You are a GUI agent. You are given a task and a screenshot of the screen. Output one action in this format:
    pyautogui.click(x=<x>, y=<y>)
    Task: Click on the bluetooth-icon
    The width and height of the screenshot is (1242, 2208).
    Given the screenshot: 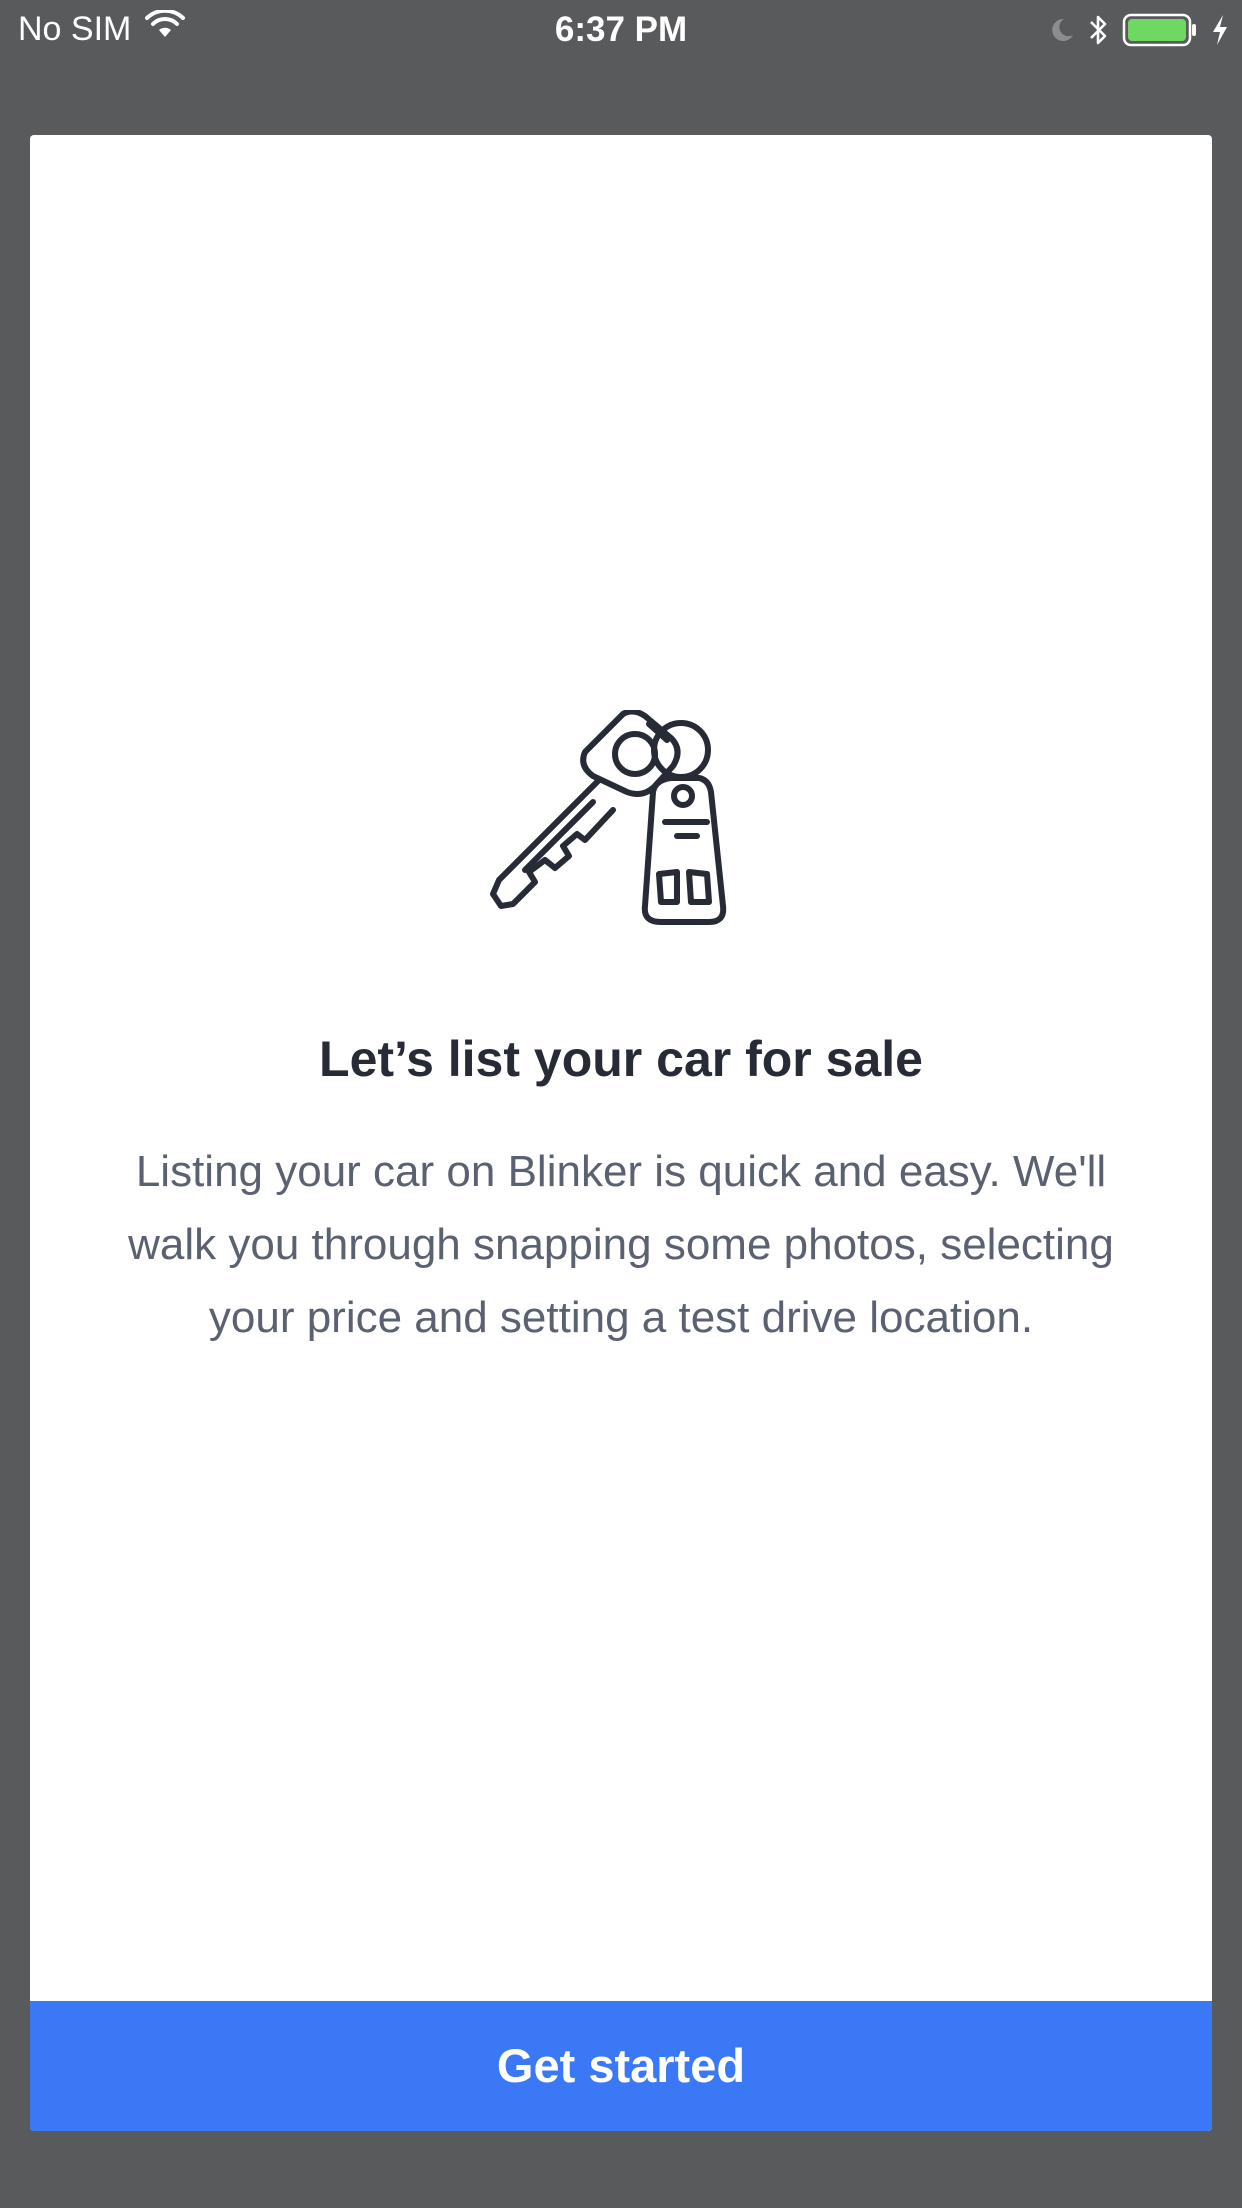 What is the action you would take?
    pyautogui.click(x=1099, y=32)
    